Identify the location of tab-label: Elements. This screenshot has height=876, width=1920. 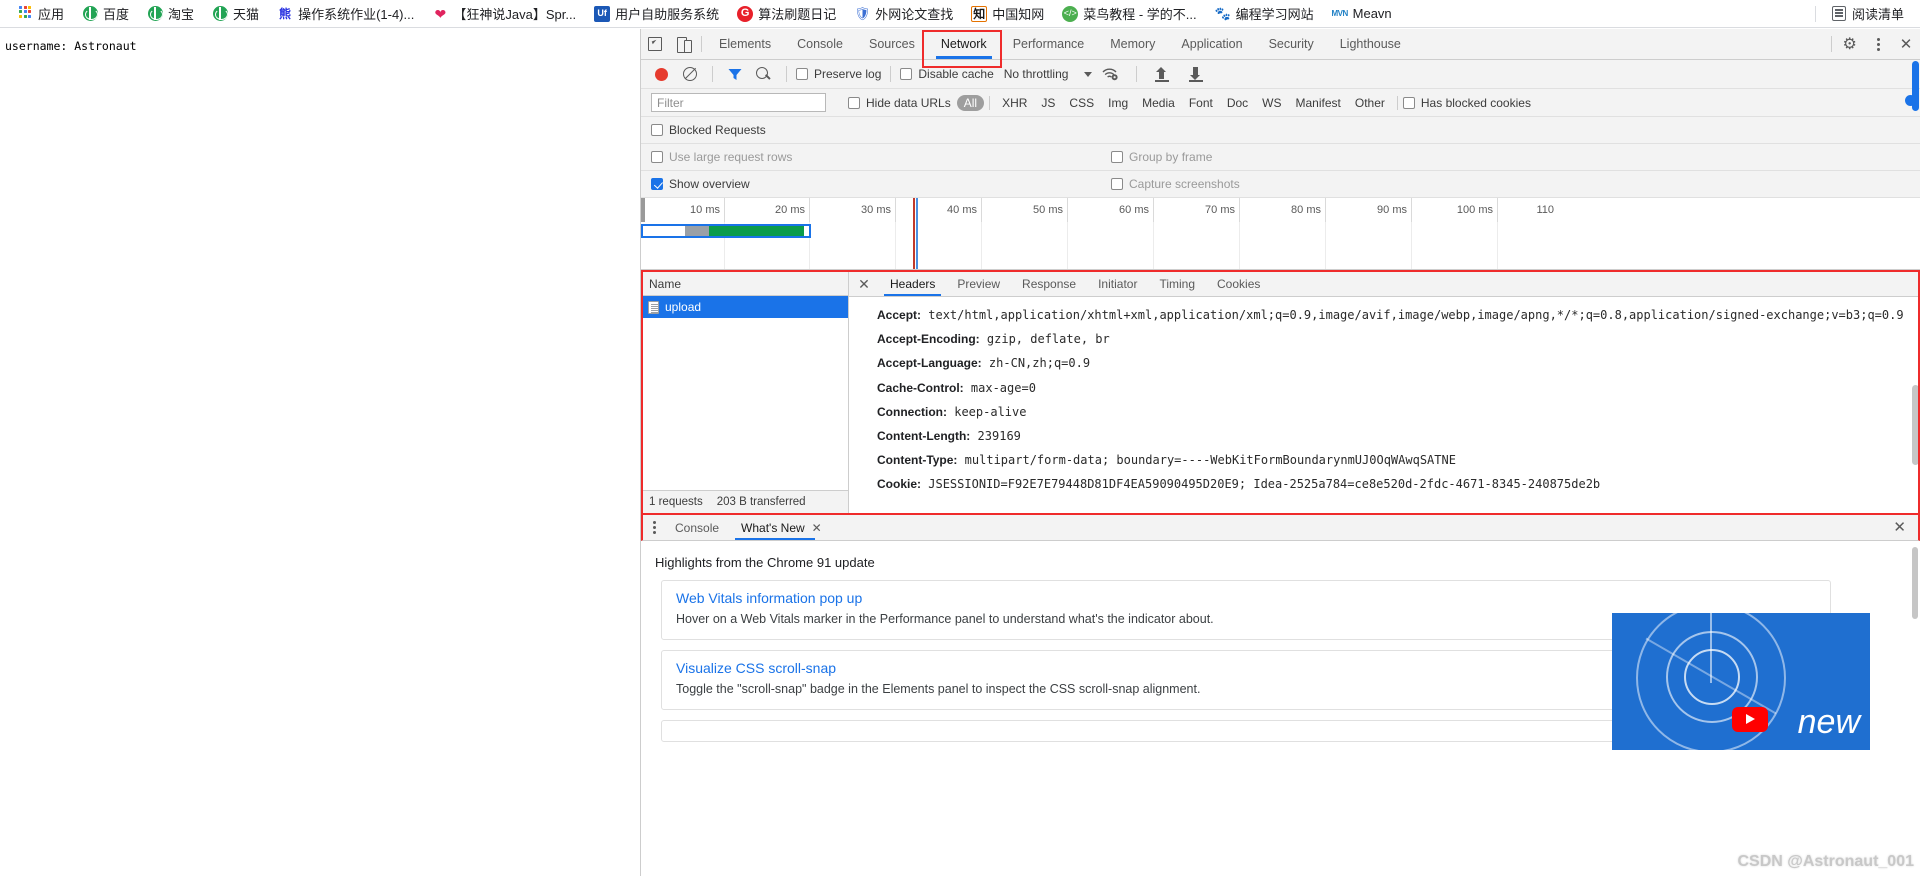
(745, 44).